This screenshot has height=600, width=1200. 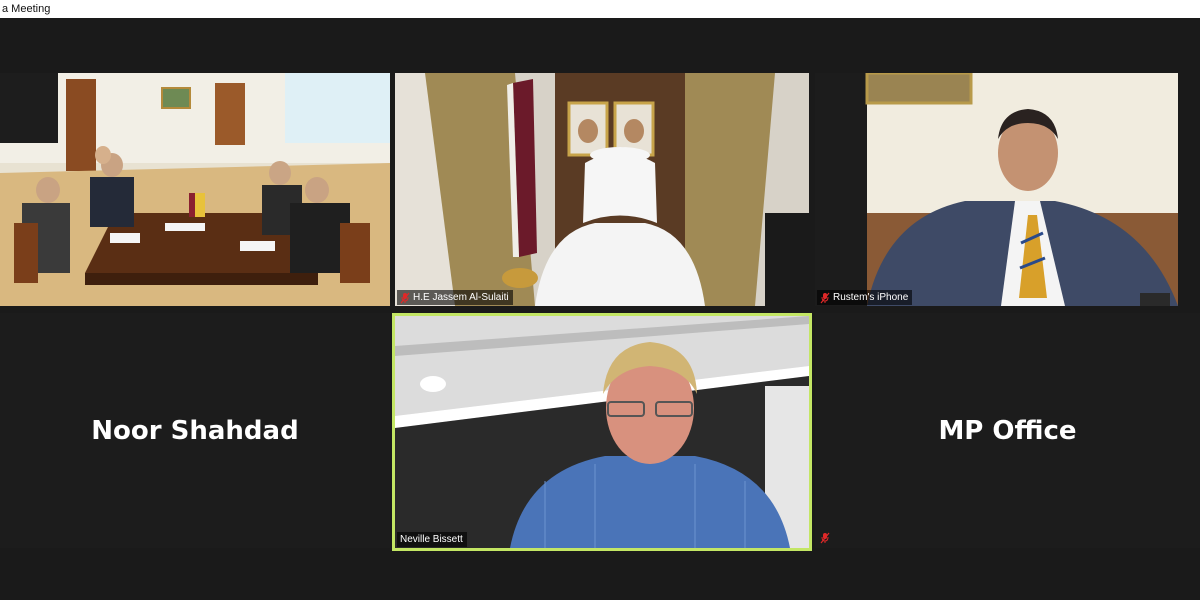 What do you see at coordinates (871, 297) in the screenshot?
I see `participant-name: Rustem's iPhone` at bounding box center [871, 297].